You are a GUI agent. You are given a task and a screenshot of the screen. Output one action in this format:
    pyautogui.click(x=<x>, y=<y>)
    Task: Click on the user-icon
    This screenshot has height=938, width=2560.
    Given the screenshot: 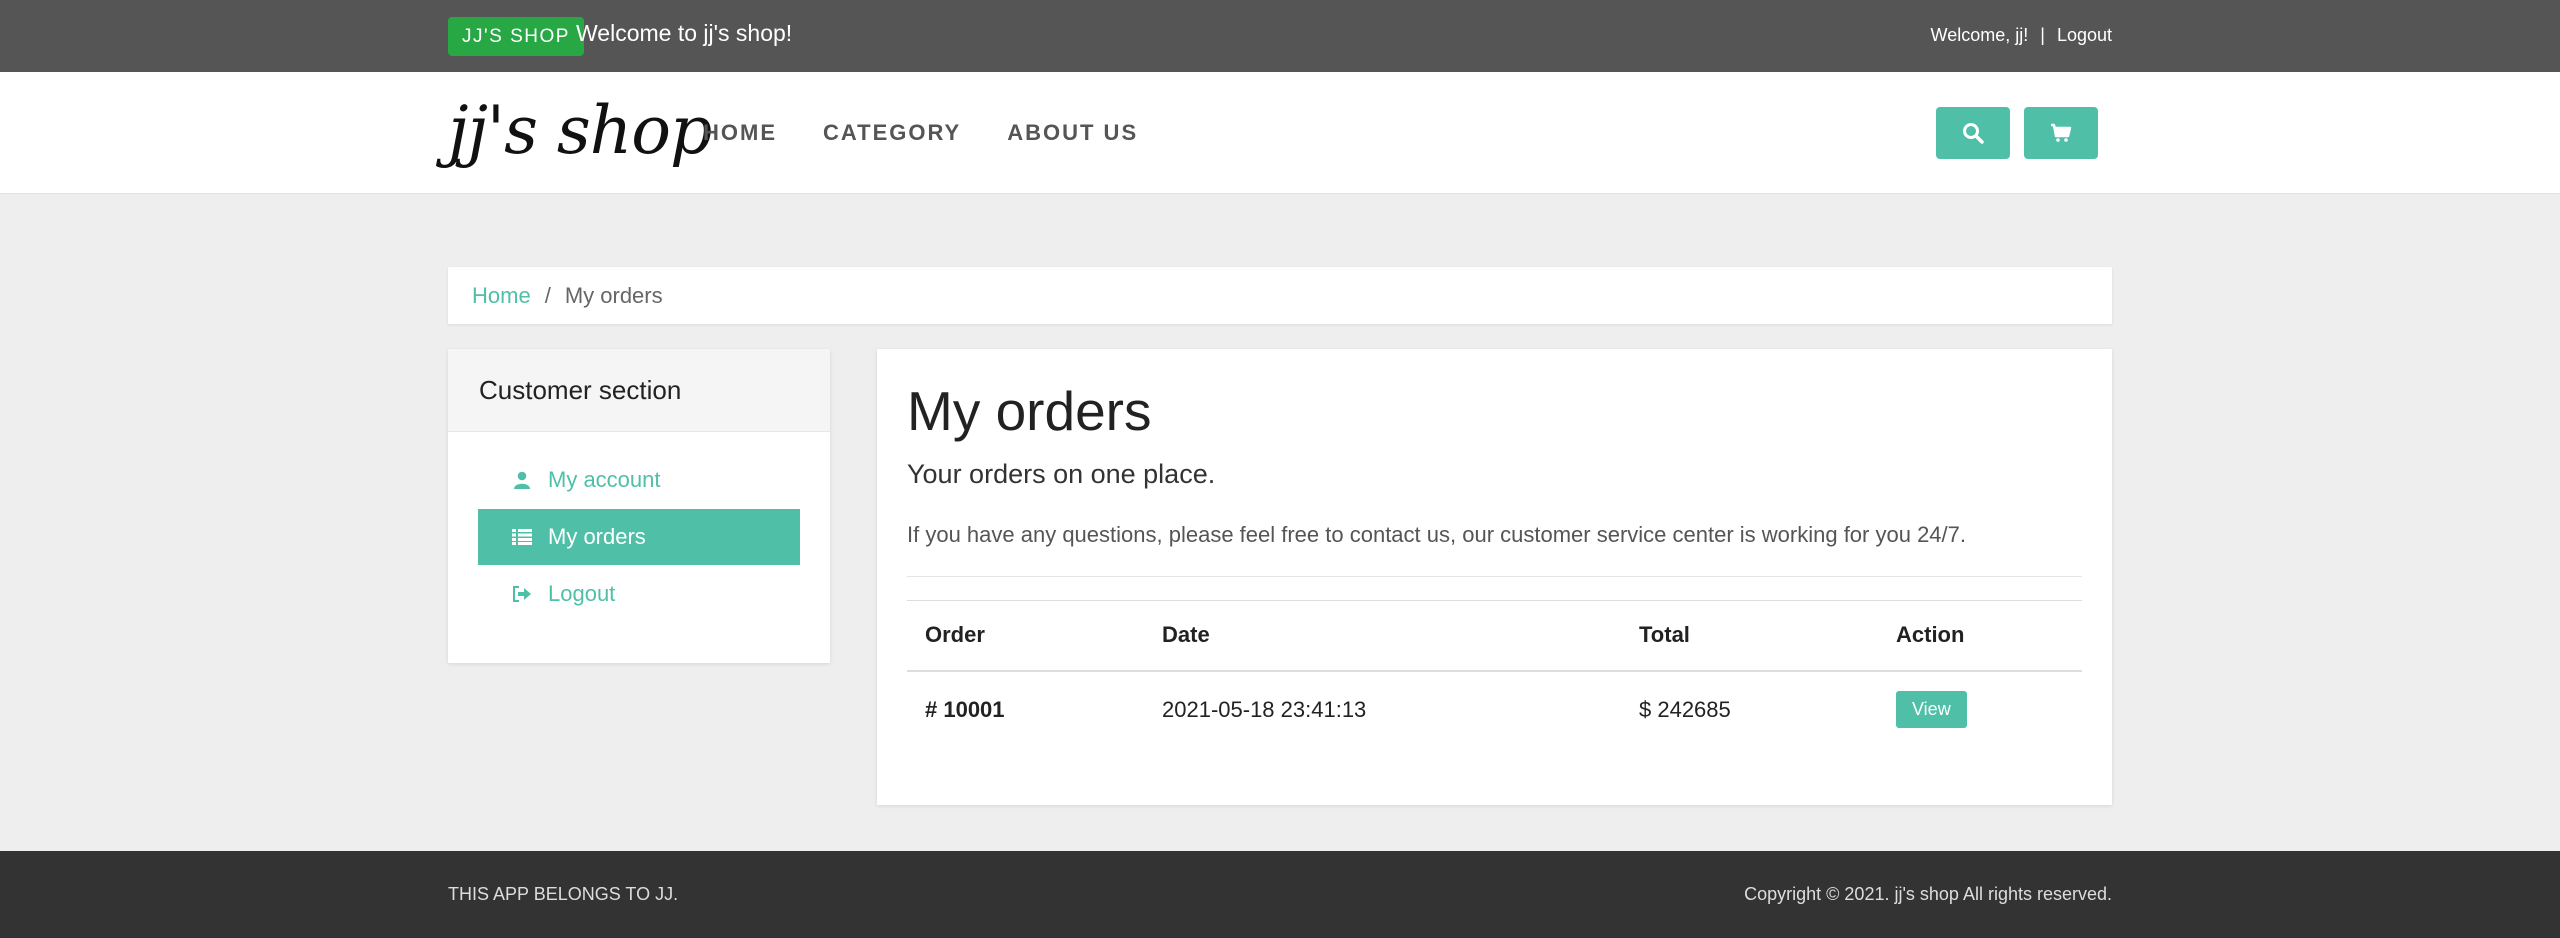 What is the action you would take?
    pyautogui.click(x=522, y=480)
    